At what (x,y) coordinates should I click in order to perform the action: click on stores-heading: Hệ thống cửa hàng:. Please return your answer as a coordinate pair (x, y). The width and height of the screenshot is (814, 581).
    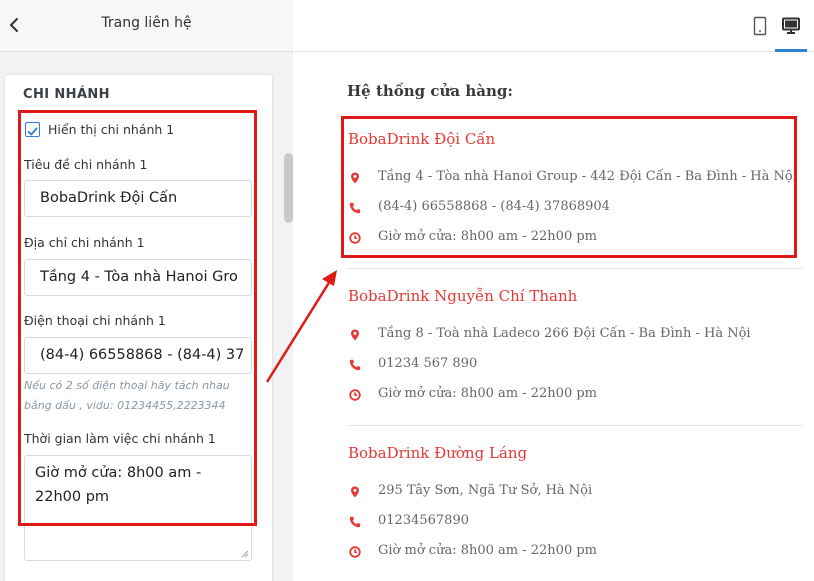
    Looking at the image, I should click on (430, 91).